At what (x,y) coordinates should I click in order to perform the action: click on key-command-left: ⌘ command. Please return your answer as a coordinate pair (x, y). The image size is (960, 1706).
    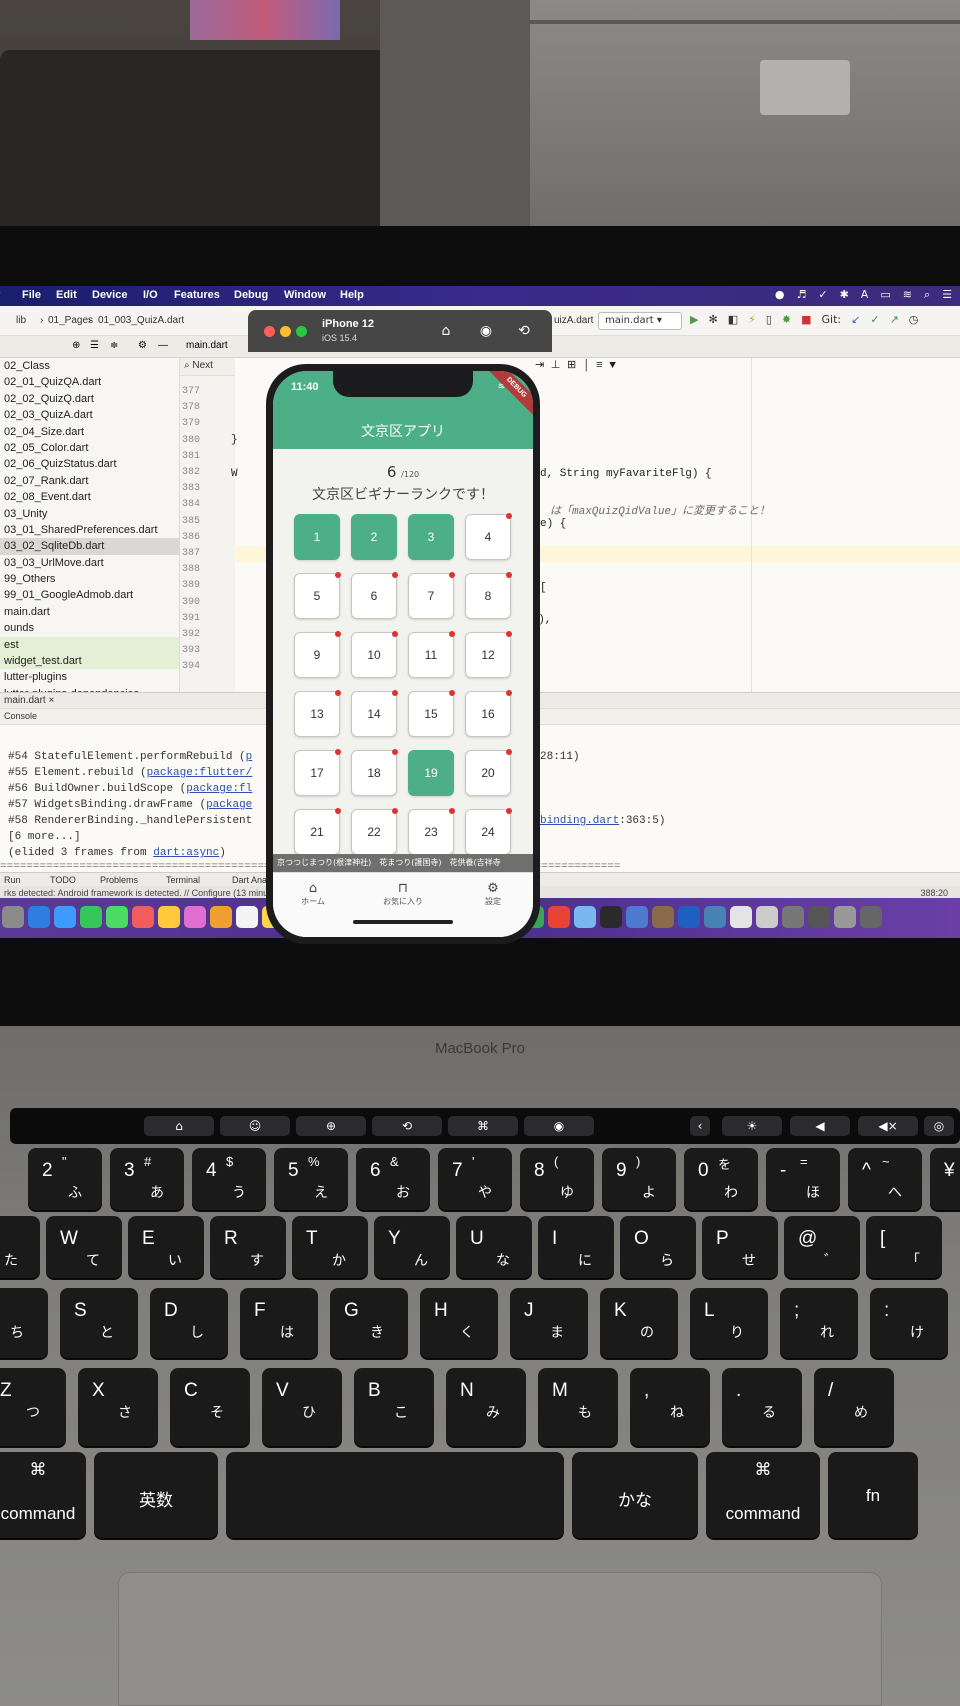
    Looking at the image, I should click on (43, 1495).